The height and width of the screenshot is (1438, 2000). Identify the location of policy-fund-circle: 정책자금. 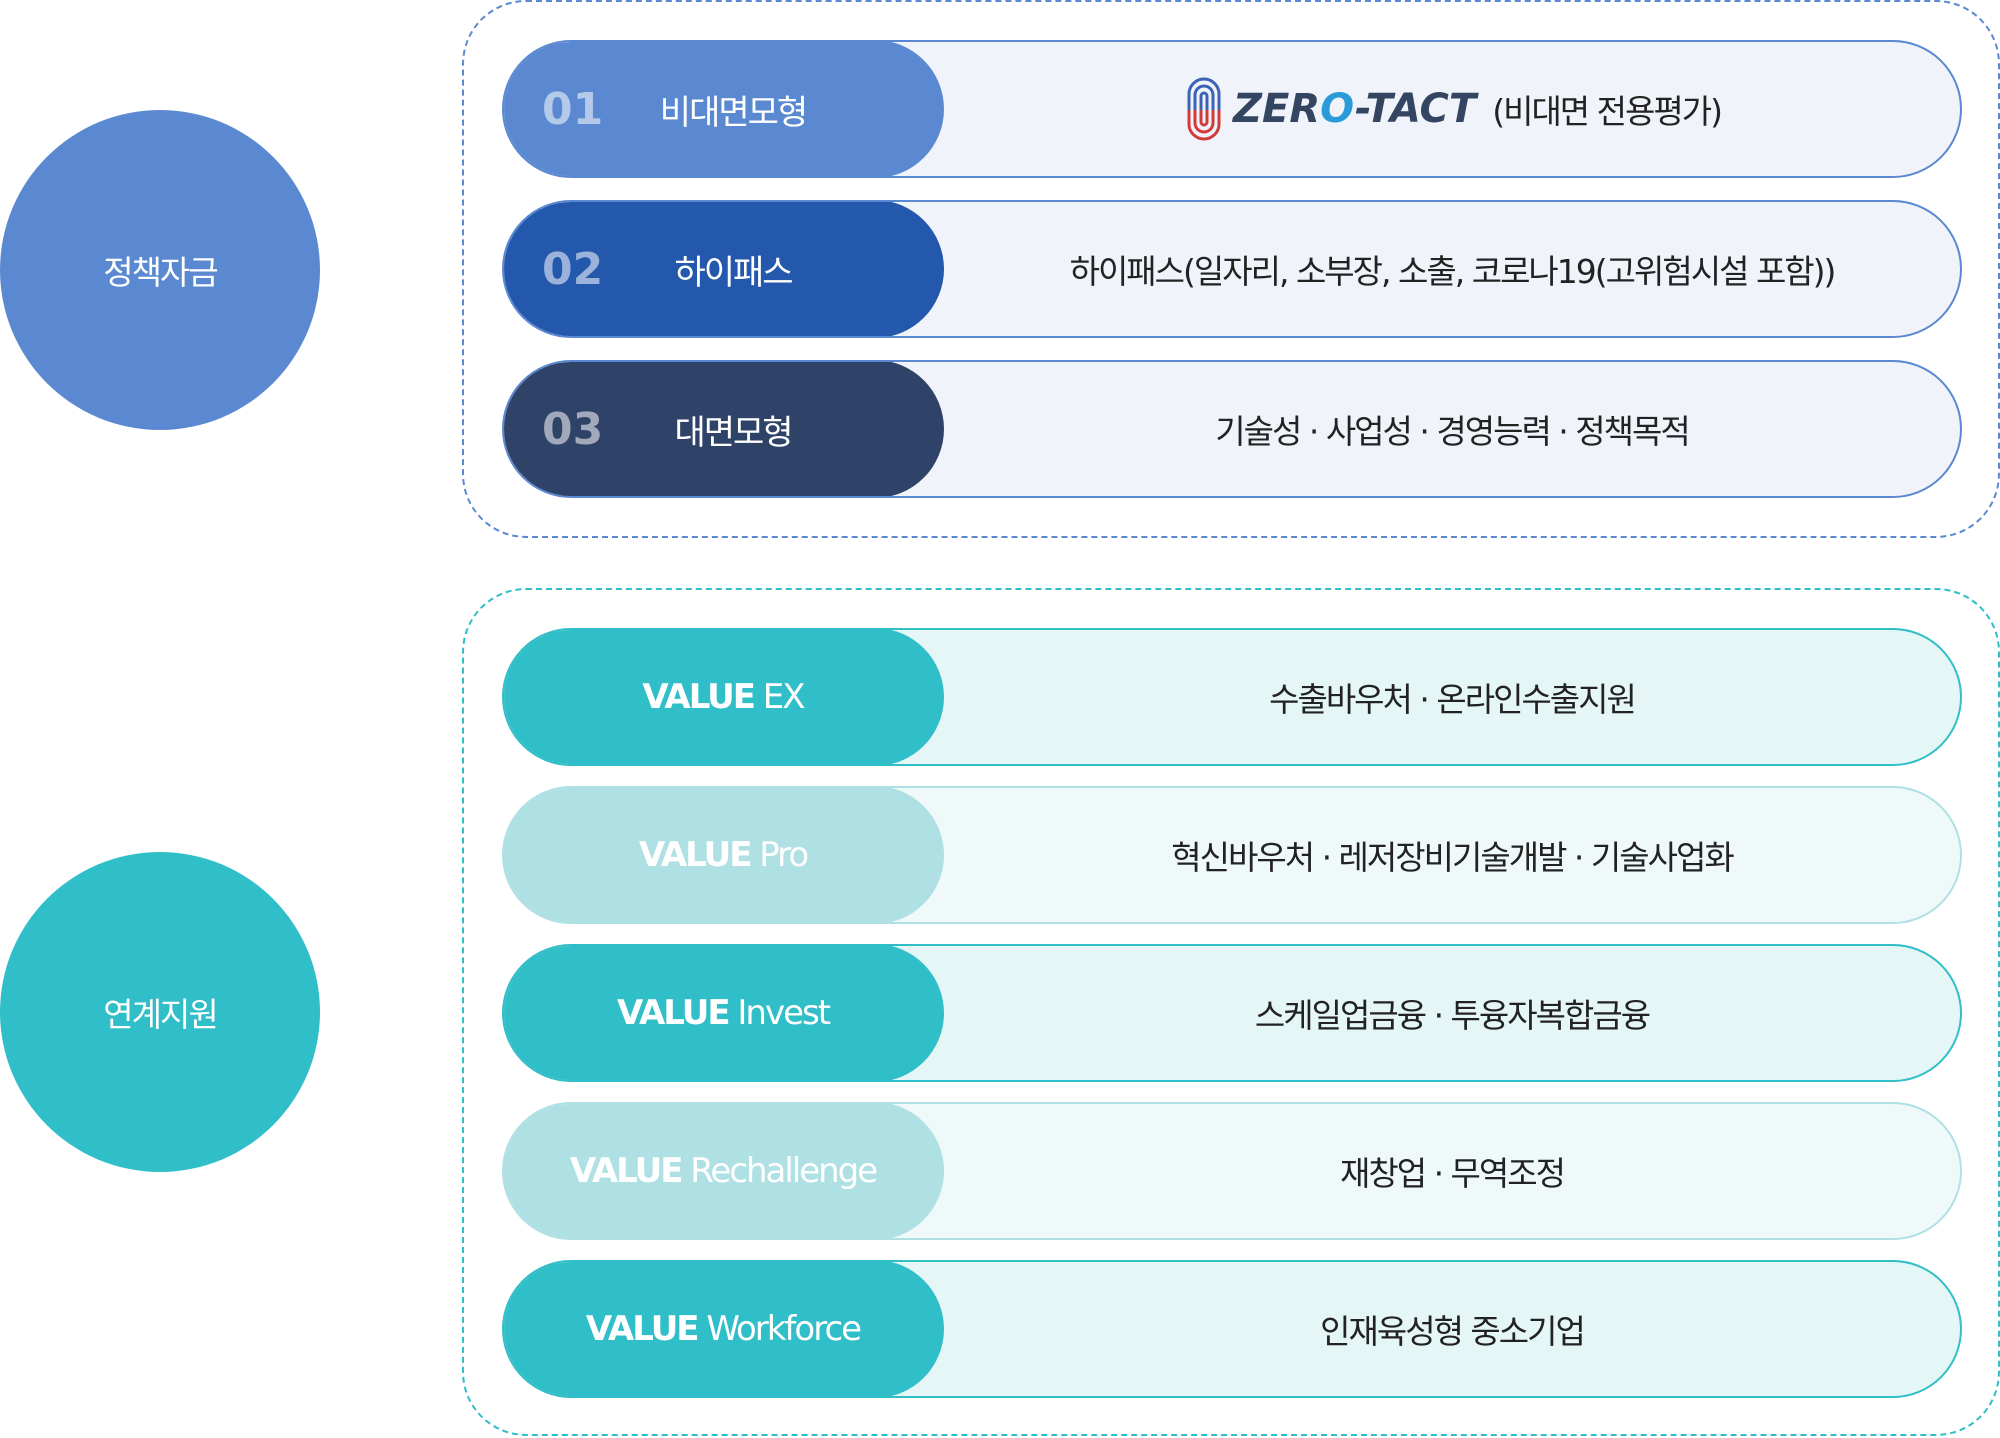
(160, 270).